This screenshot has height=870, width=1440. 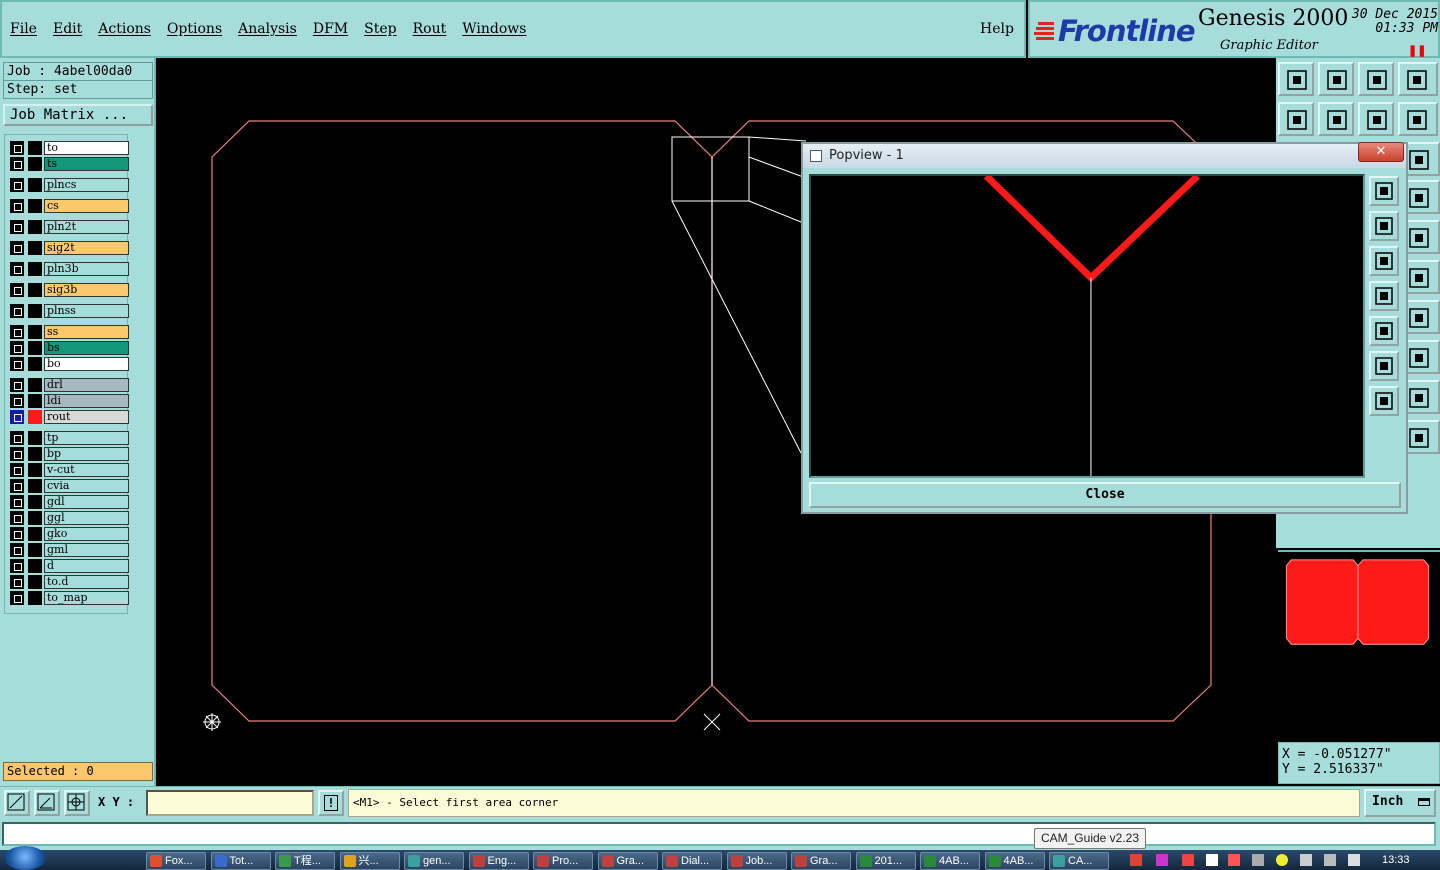 What do you see at coordinates (67, 29) in the screenshot?
I see `menu-item-edit: Edit` at bounding box center [67, 29].